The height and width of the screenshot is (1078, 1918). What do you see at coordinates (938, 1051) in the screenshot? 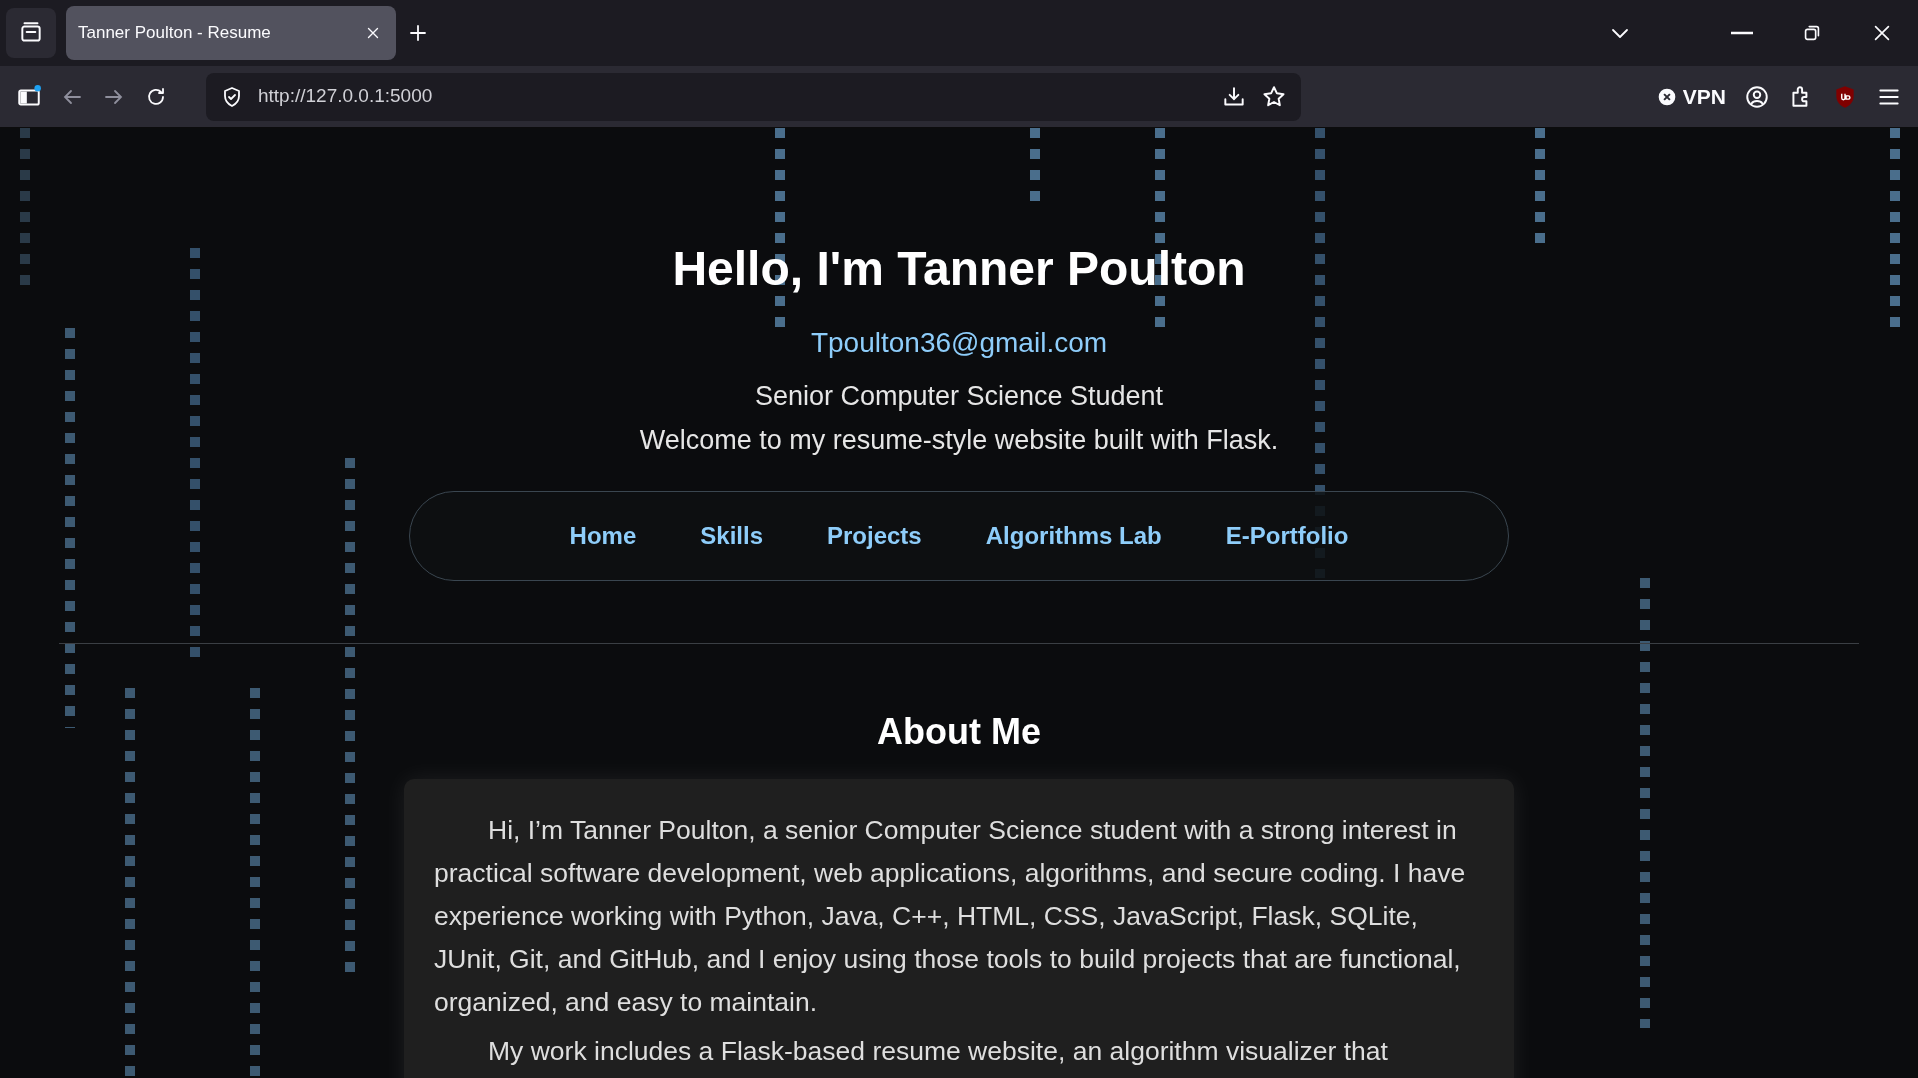
I see `paragraph-text: My work includes a Flask-based resume website, an algorithm visualizer that` at bounding box center [938, 1051].